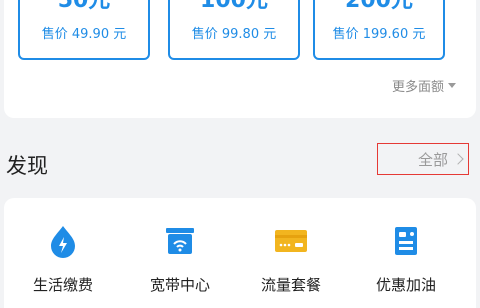 This screenshot has width=480, height=308. I want to click on utility-drop-icon, so click(63, 242).